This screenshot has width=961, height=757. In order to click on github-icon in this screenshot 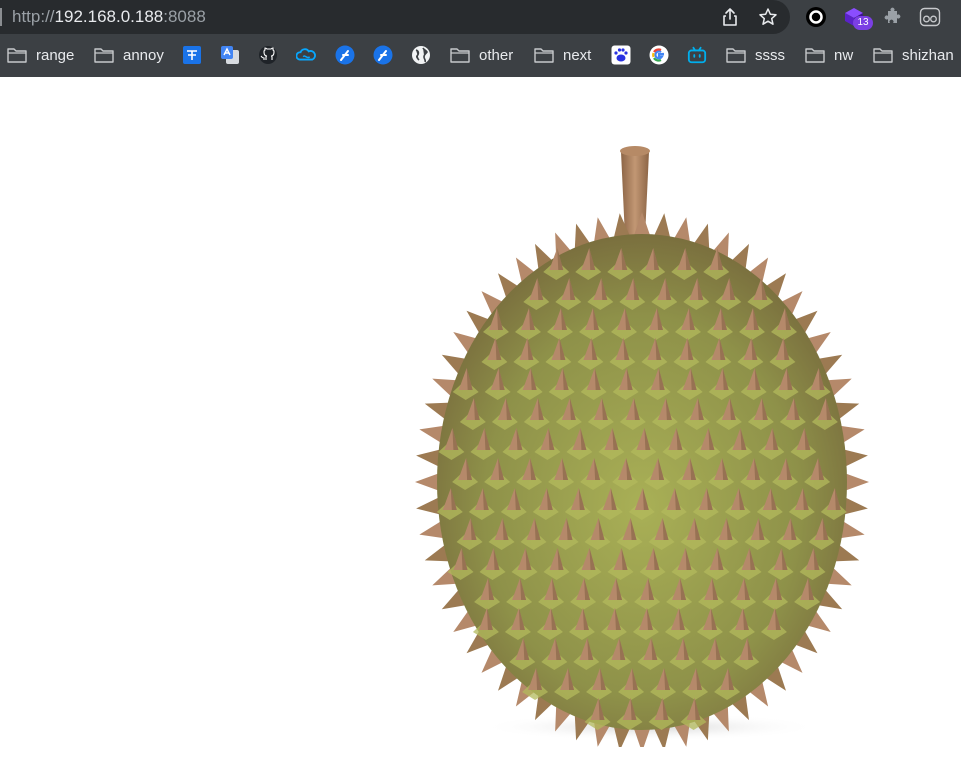, I will do `click(268, 55)`.